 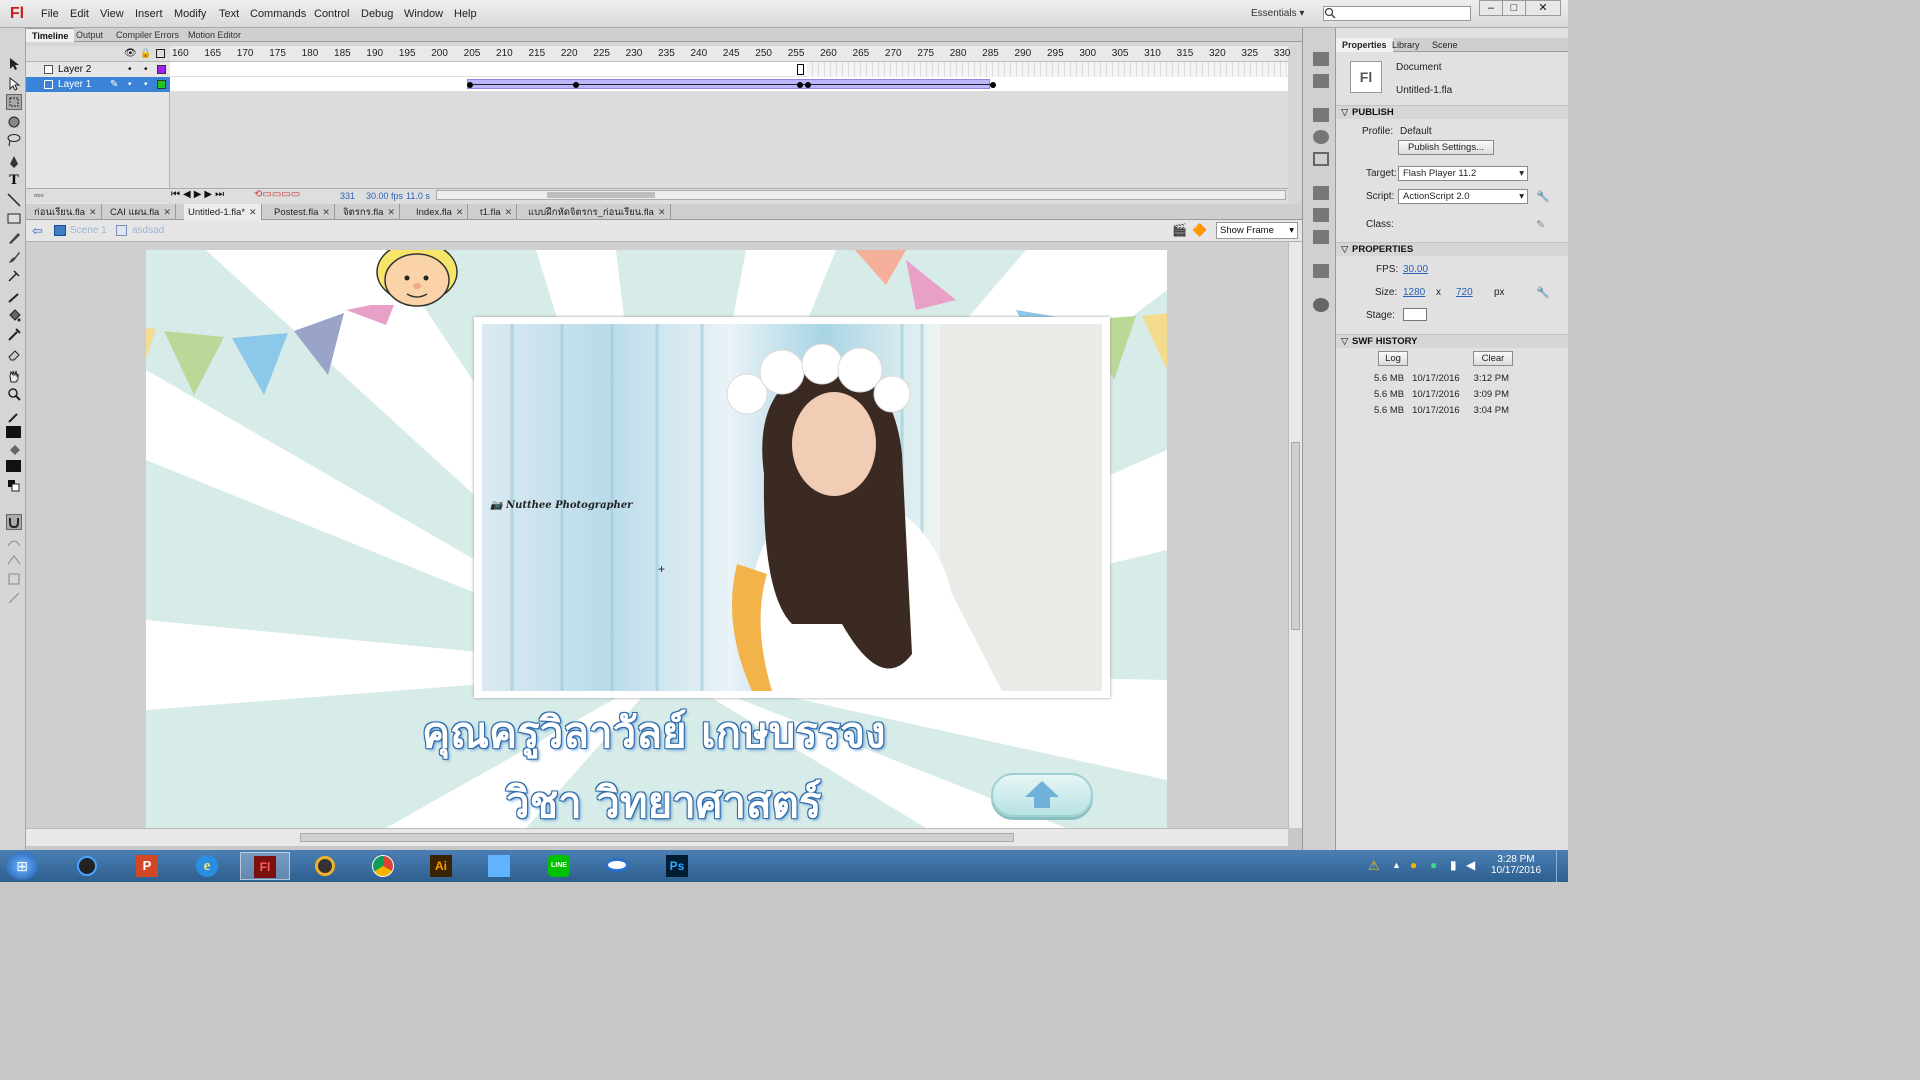 What do you see at coordinates (214, 35) in the screenshot?
I see `tab-motion-editor: Motion Editor` at bounding box center [214, 35].